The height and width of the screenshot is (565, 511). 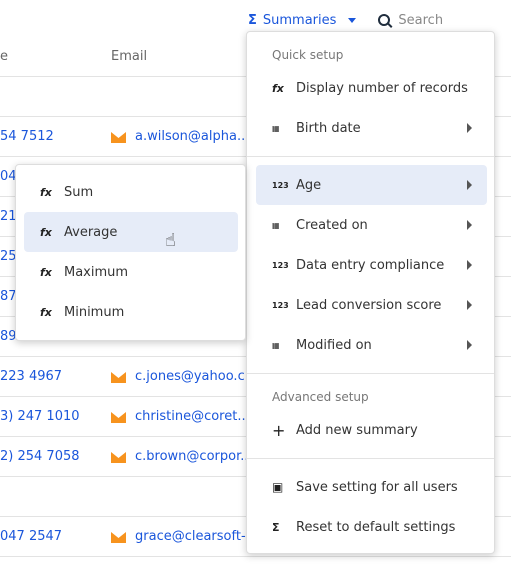 What do you see at coordinates (276, 128) in the screenshot?
I see `calendar-icon: ▦` at bounding box center [276, 128].